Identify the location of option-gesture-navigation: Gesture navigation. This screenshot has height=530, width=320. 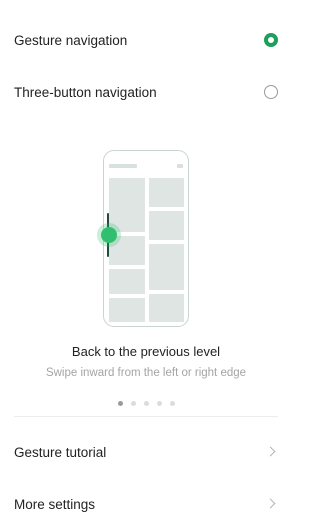
(146, 40).